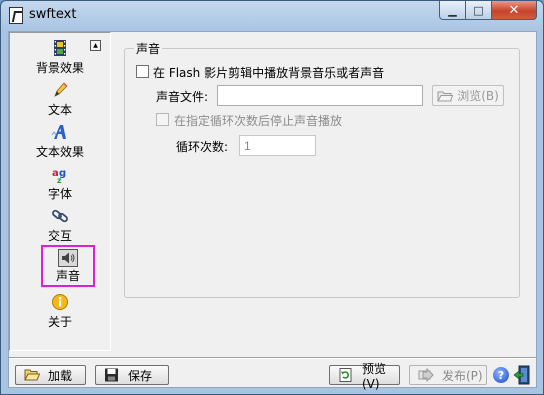  Describe the element at coordinates (67, 276) in the screenshot. I see `sidebar-item-label: 声音` at that location.